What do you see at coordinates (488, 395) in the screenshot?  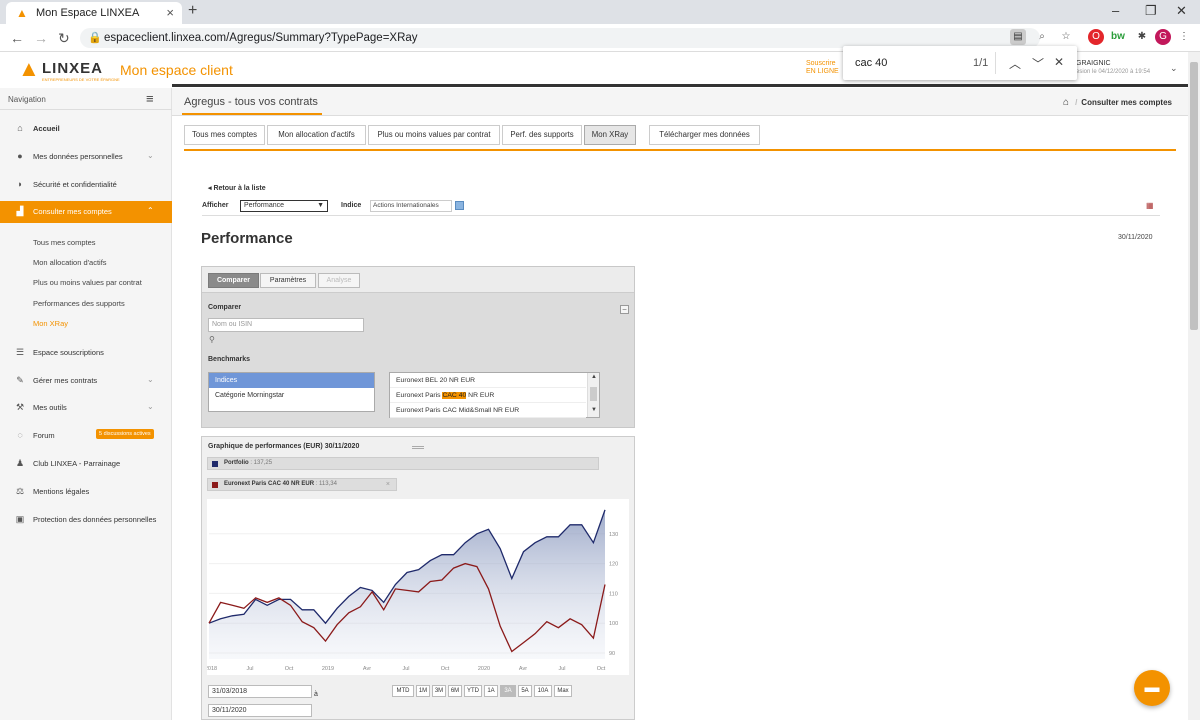 I see `list-item: Euronext Paris CAC 40 NR EUR` at bounding box center [488, 395].